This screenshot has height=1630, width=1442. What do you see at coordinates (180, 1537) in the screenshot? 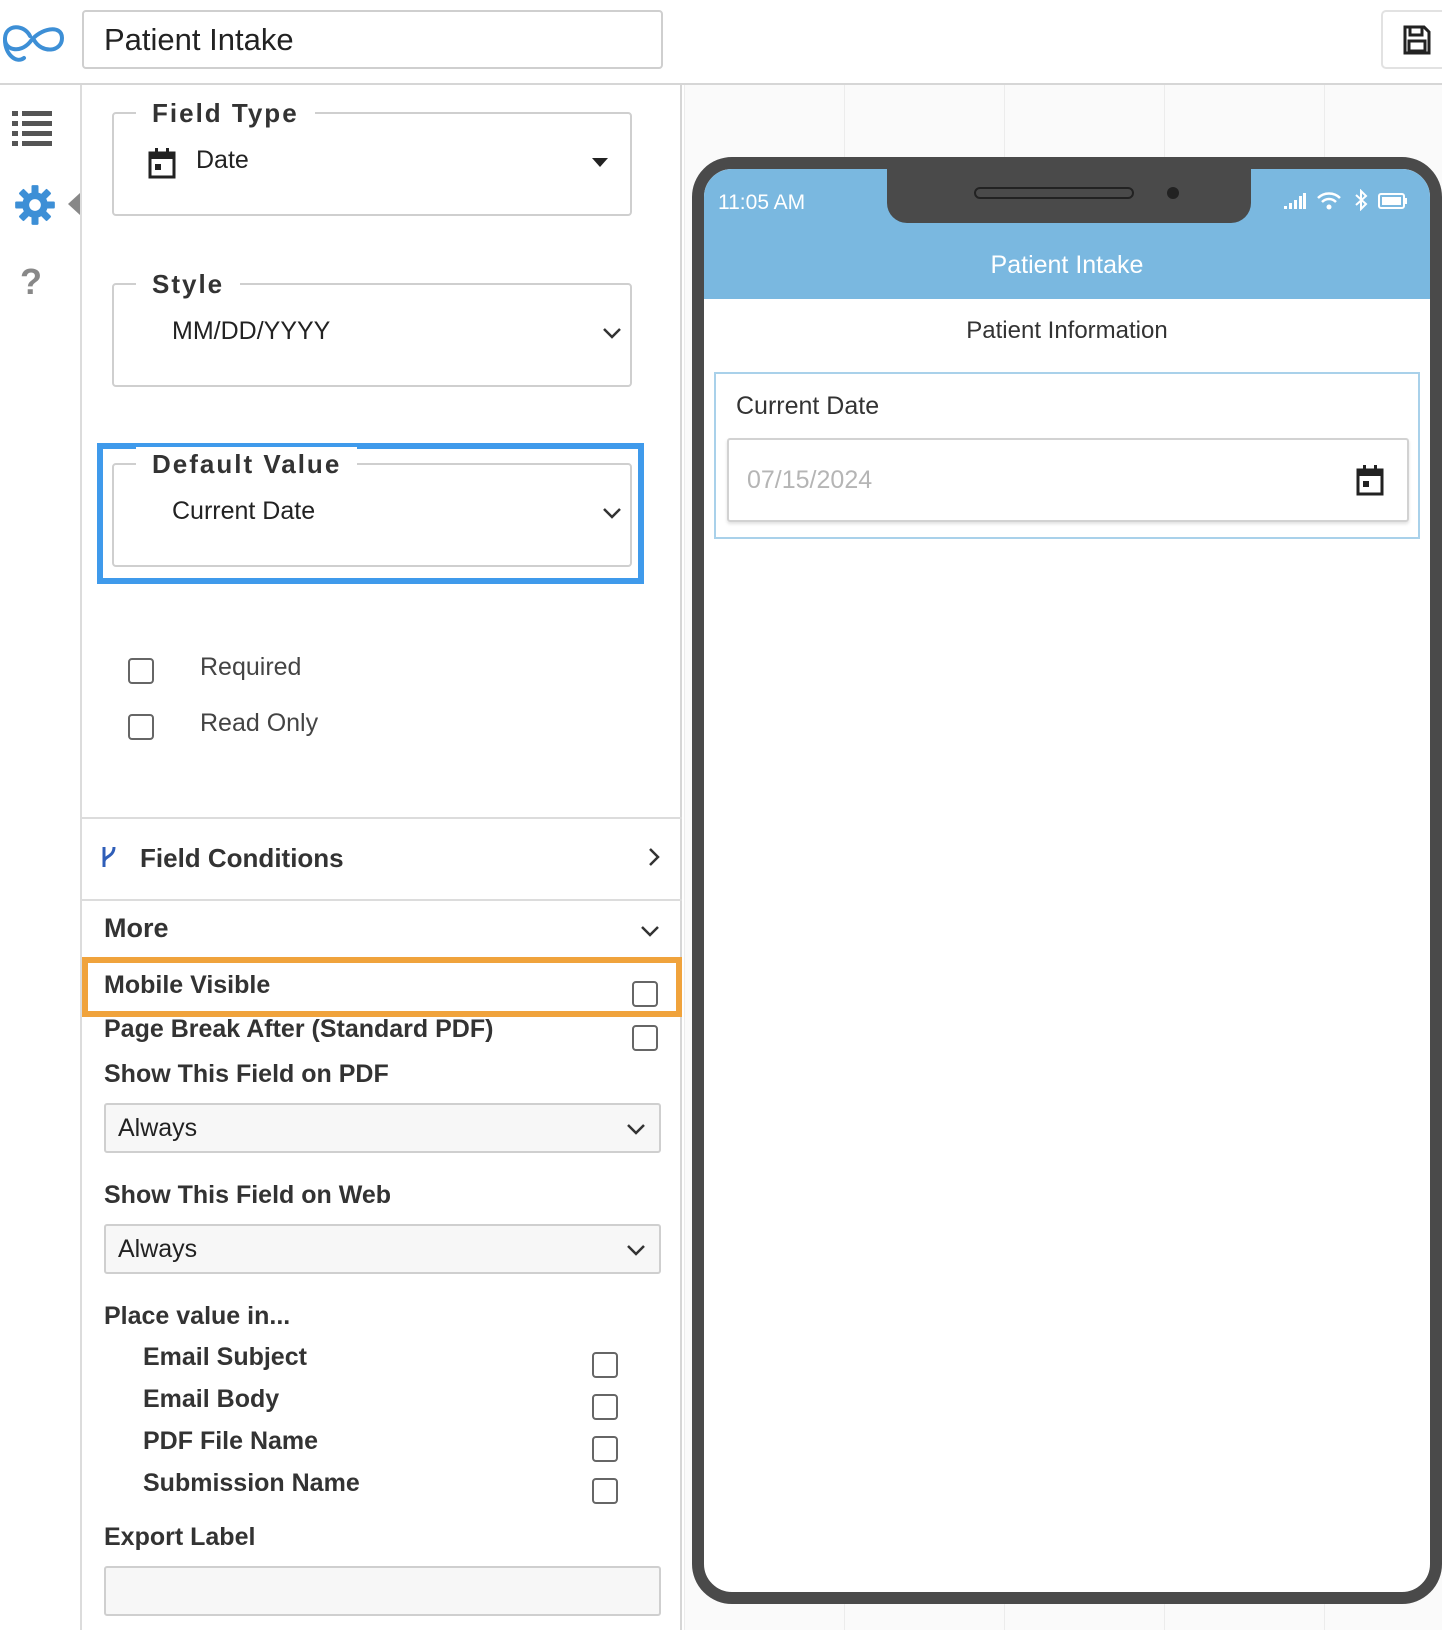
I see `export-label: Export Label` at bounding box center [180, 1537].